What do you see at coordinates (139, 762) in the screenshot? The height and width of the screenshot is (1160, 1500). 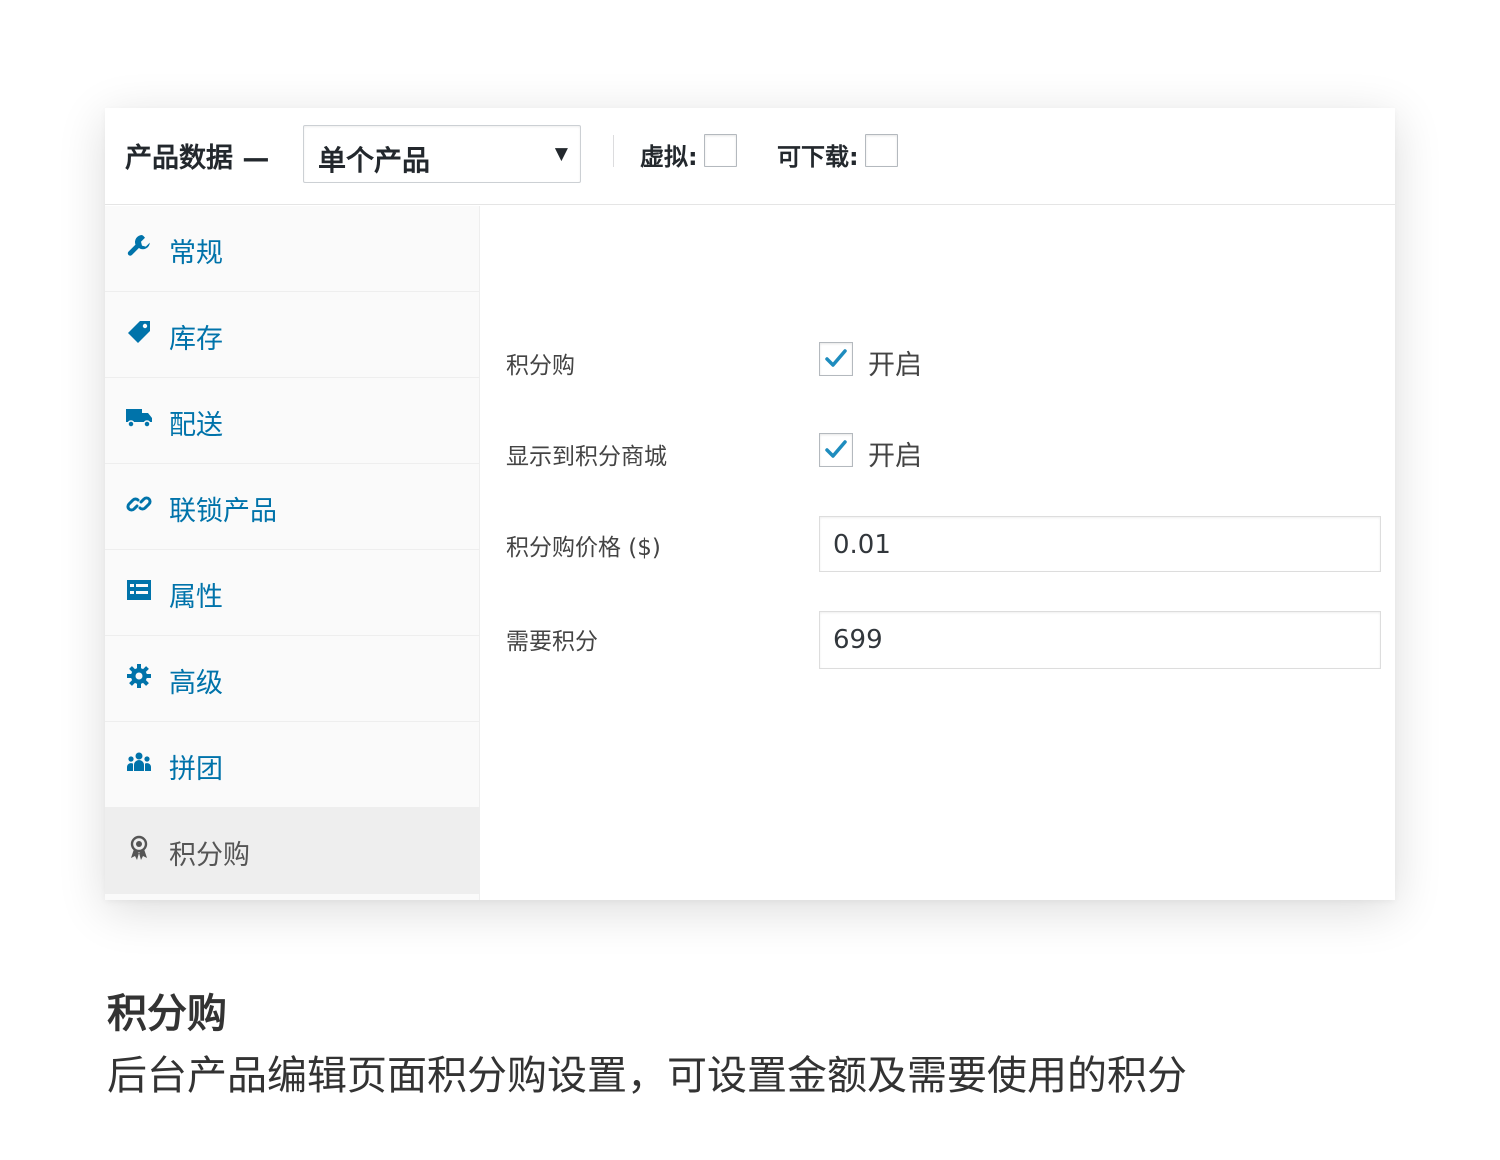 I see `groups-icon` at bounding box center [139, 762].